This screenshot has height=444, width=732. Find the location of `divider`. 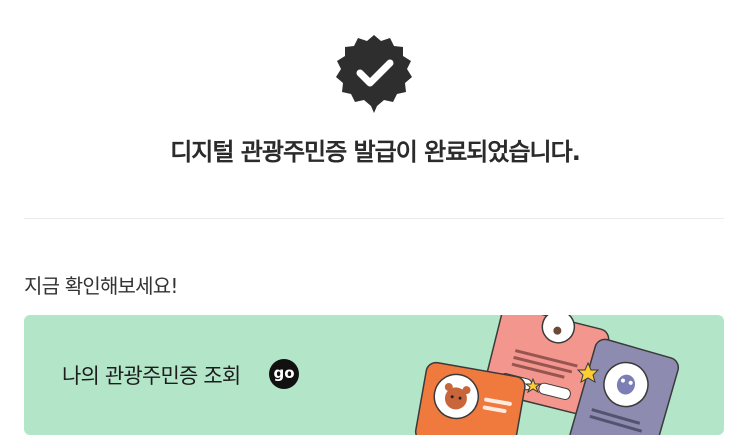

divider is located at coordinates (374, 218).